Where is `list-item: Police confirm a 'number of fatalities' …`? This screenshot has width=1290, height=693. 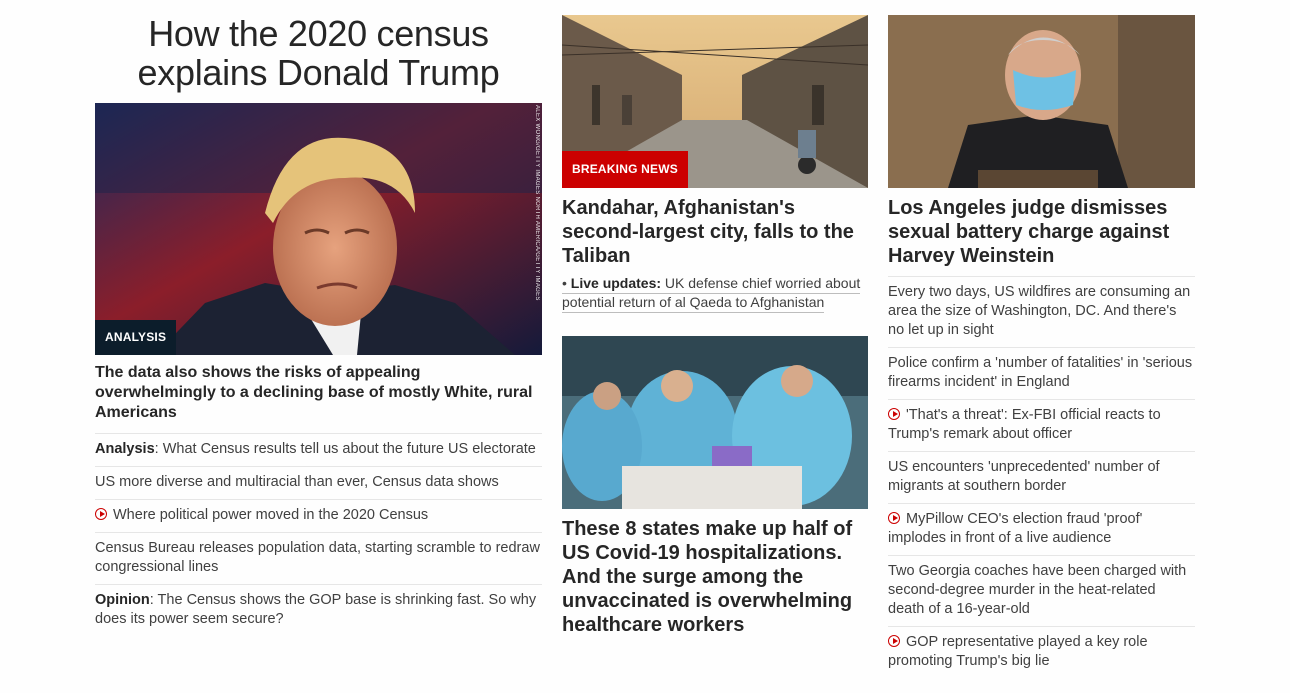 list-item: Police confirm a 'number of fatalities' … is located at coordinates (1041, 373).